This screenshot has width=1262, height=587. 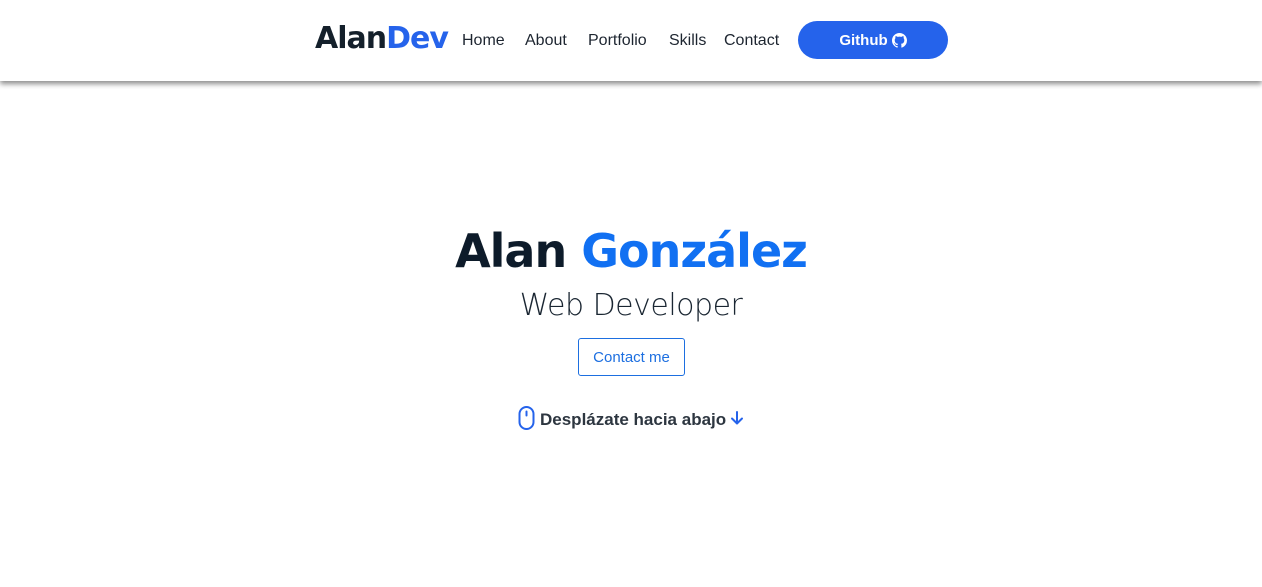 What do you see at coordinates (694, 251) in the screenshot?
I see `hero-last-name: González` at bounding box center [694, 251].